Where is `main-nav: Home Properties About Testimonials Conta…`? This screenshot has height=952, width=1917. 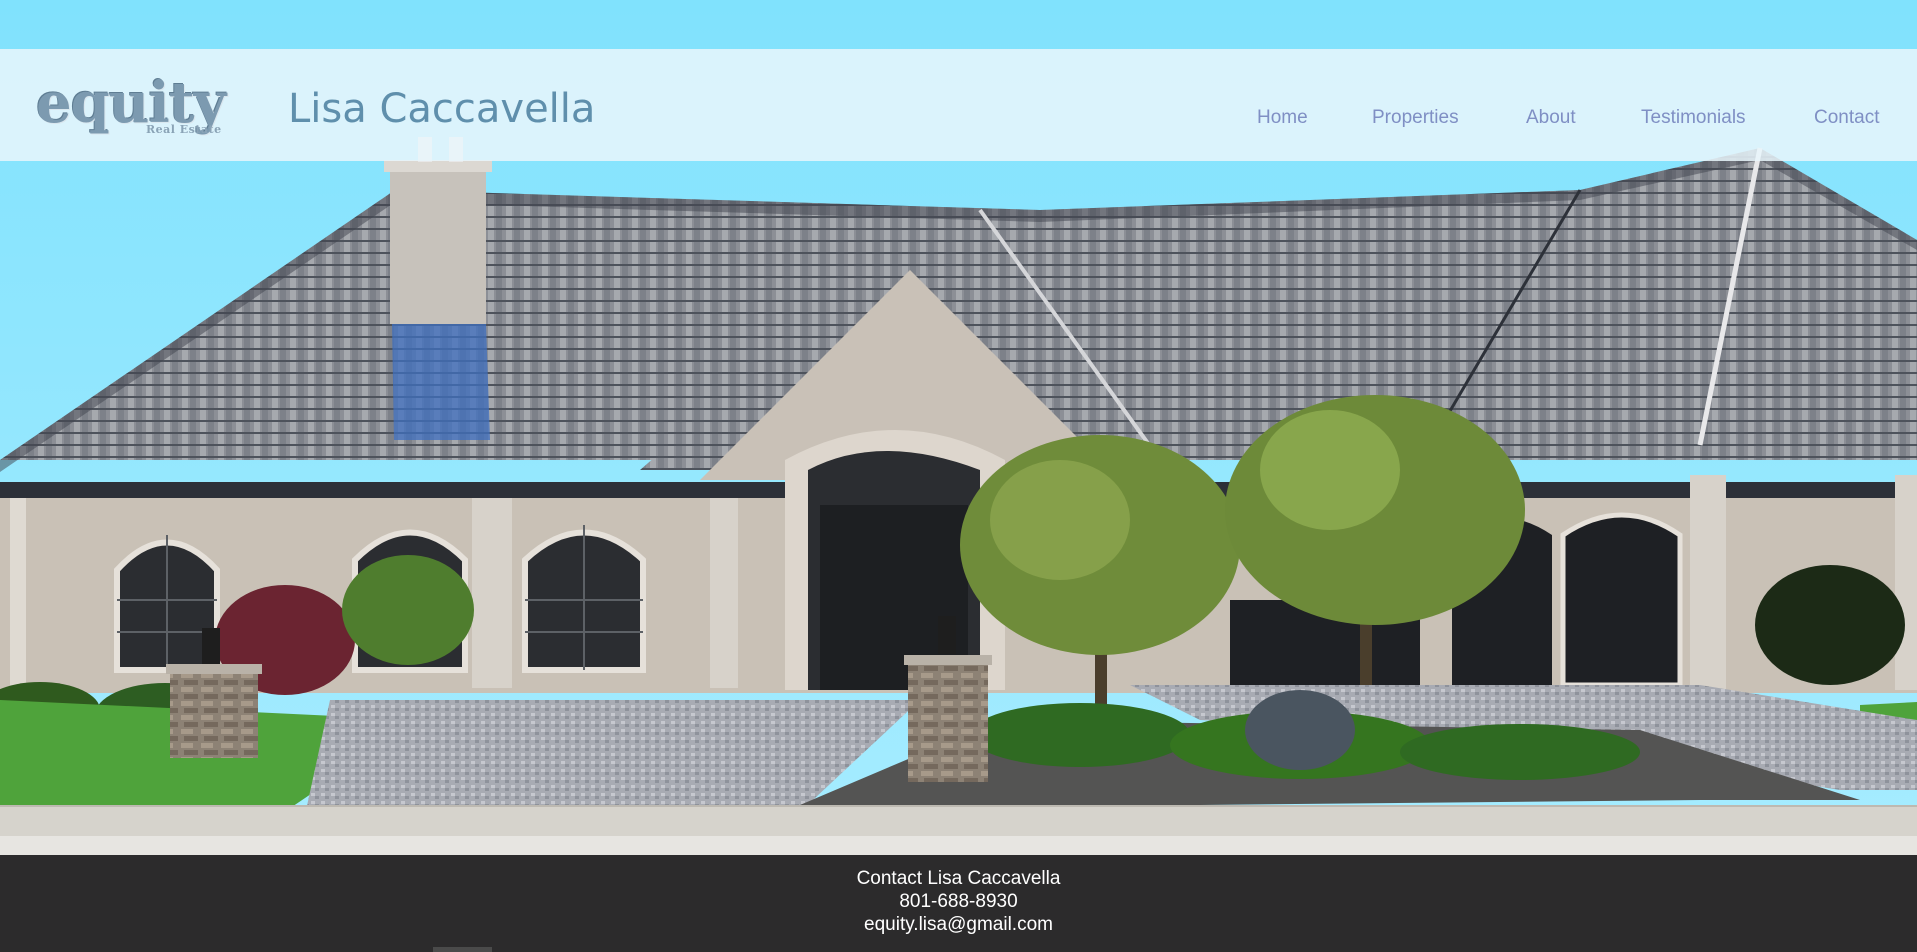 main-nav: Home Properties About Testimonials Conta… is located at coordinates (958, 122).